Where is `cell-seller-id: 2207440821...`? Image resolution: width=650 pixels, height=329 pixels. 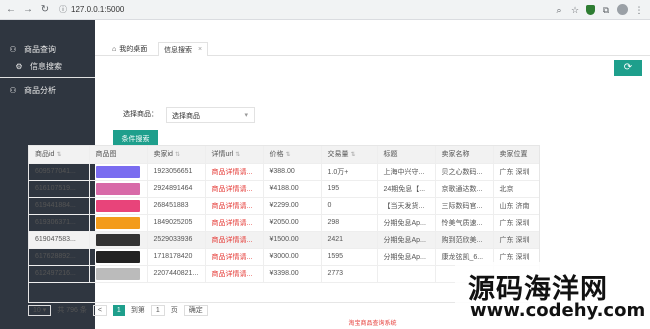 cell-seller-id: 2207440821... is located at coordinates (176, 274).